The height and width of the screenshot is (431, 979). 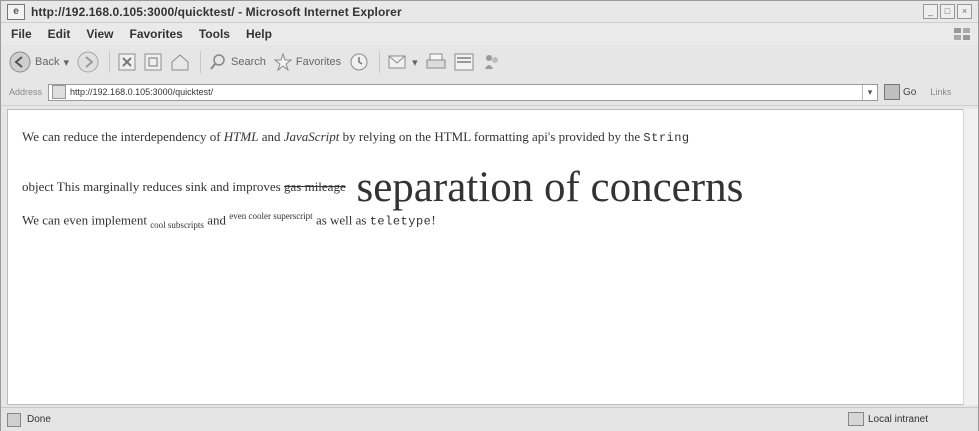 I want to click on favorites-button: Favorites, so click(x=307, y=62).